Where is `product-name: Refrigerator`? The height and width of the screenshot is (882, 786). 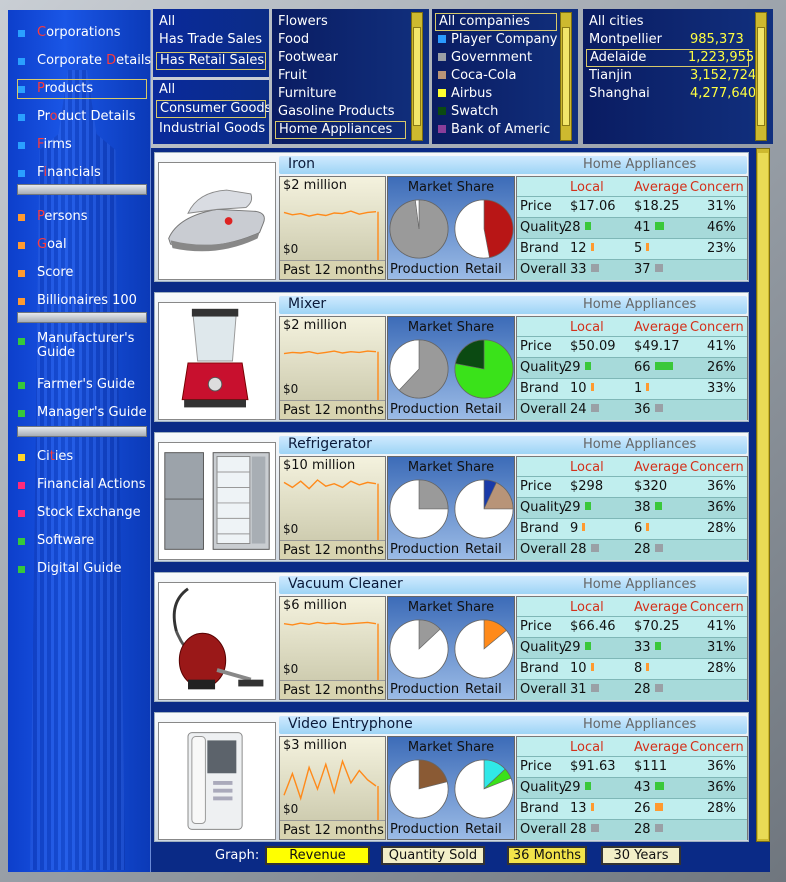
product-name: Refrigerator is located at coordinates (330, 444).